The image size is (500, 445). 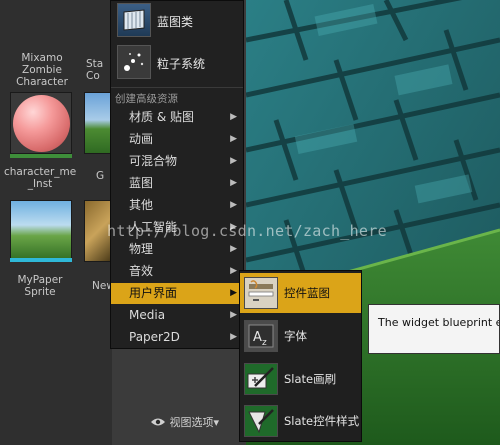 What do you see at coordinates (307, 293) in the screenshot?
I see `submenu-item-label: 控件蓝图` at bounding box center [307, 293].